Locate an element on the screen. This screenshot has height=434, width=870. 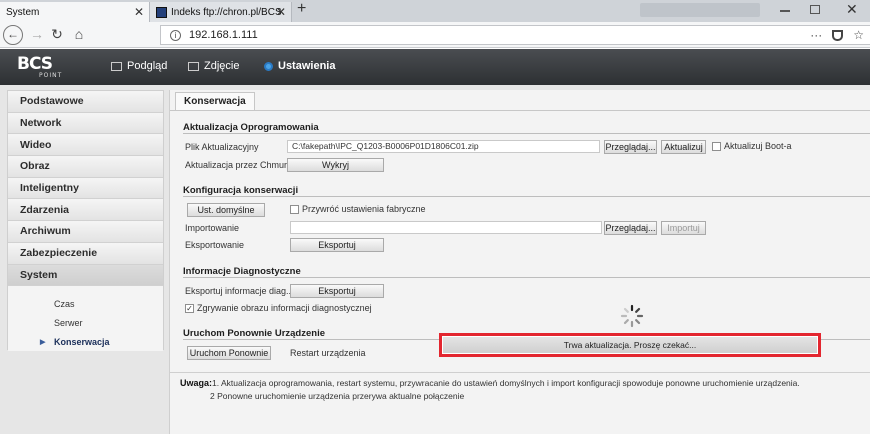
sidebar-item-label: Obraz is located at coordinates (35, 166).